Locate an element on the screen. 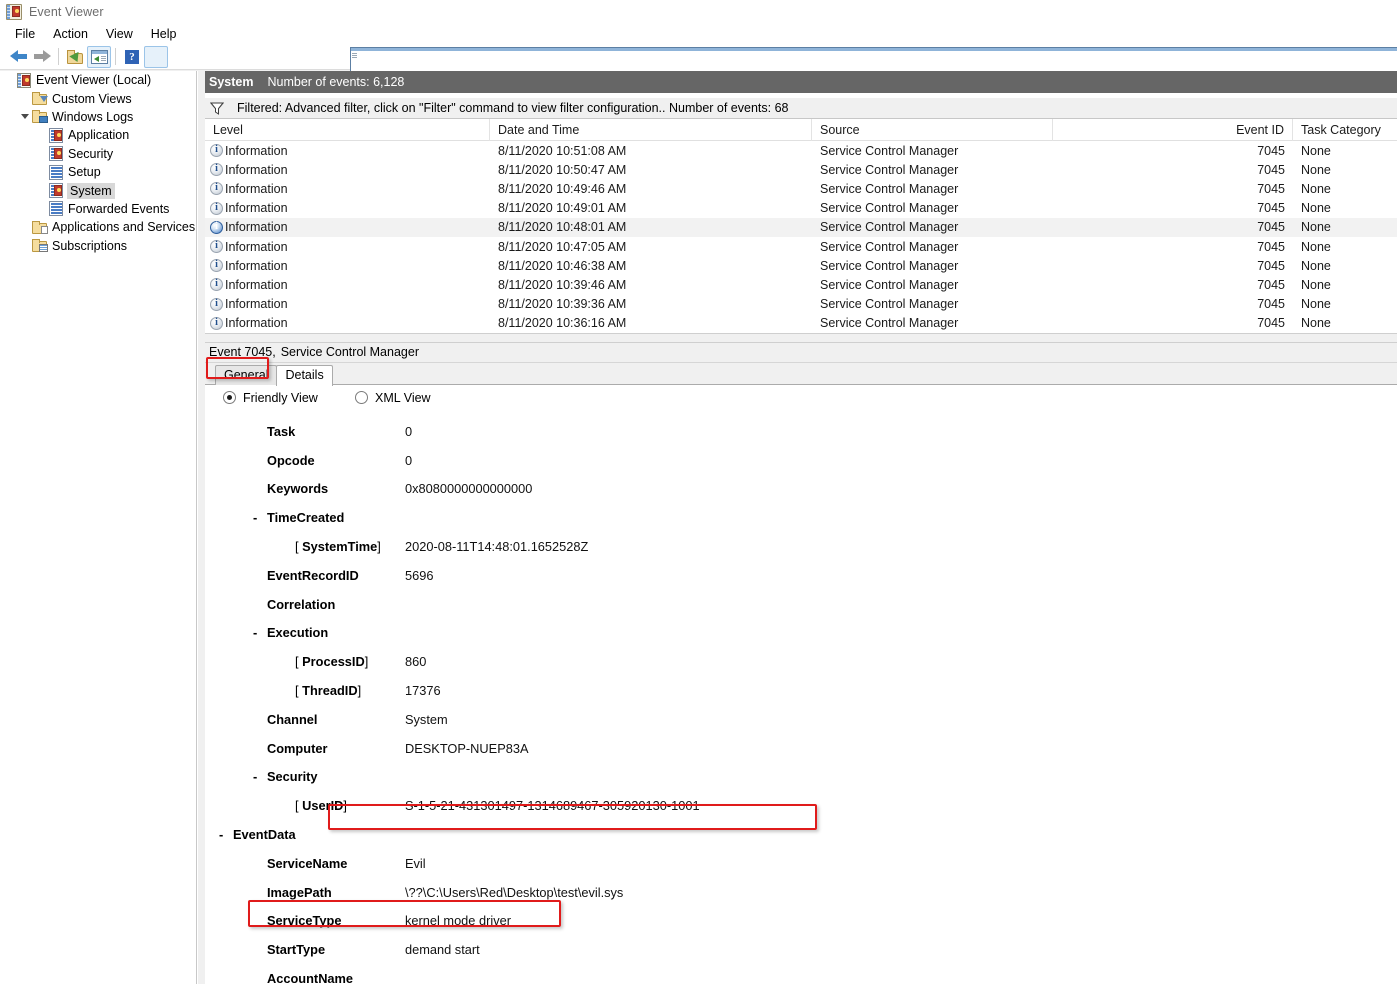 Image resolution: width=1397 pixels, height=984 pixels. sidebar-item-custom-views: Custom Views is located at coordinates (98, 98).